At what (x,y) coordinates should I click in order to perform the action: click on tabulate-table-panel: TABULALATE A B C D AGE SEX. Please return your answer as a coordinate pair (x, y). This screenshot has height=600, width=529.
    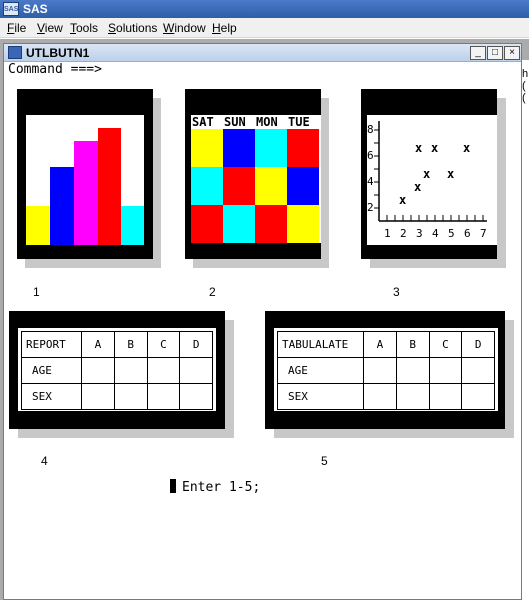
    Looking at the image, I should click on (386, 369).